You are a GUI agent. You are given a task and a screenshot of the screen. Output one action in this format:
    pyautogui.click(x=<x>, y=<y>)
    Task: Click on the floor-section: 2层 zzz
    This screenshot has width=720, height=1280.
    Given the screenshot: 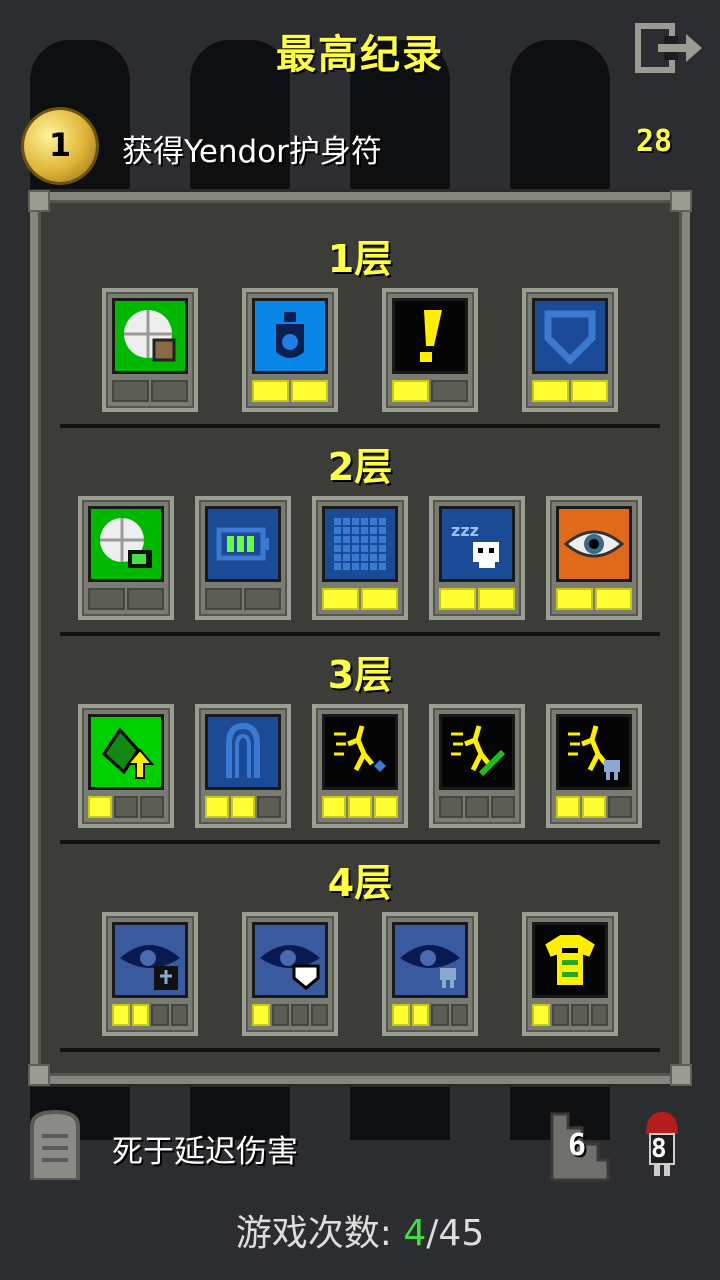 What is the action you would take?
    pyautogui.click(x=360, y=532)
    